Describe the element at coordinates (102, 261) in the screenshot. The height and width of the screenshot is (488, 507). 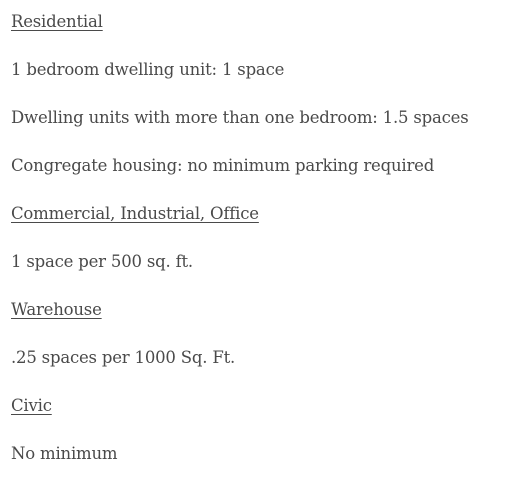
I see `requirement-commercial: 1 space per 500 sq. ft.` at that location.